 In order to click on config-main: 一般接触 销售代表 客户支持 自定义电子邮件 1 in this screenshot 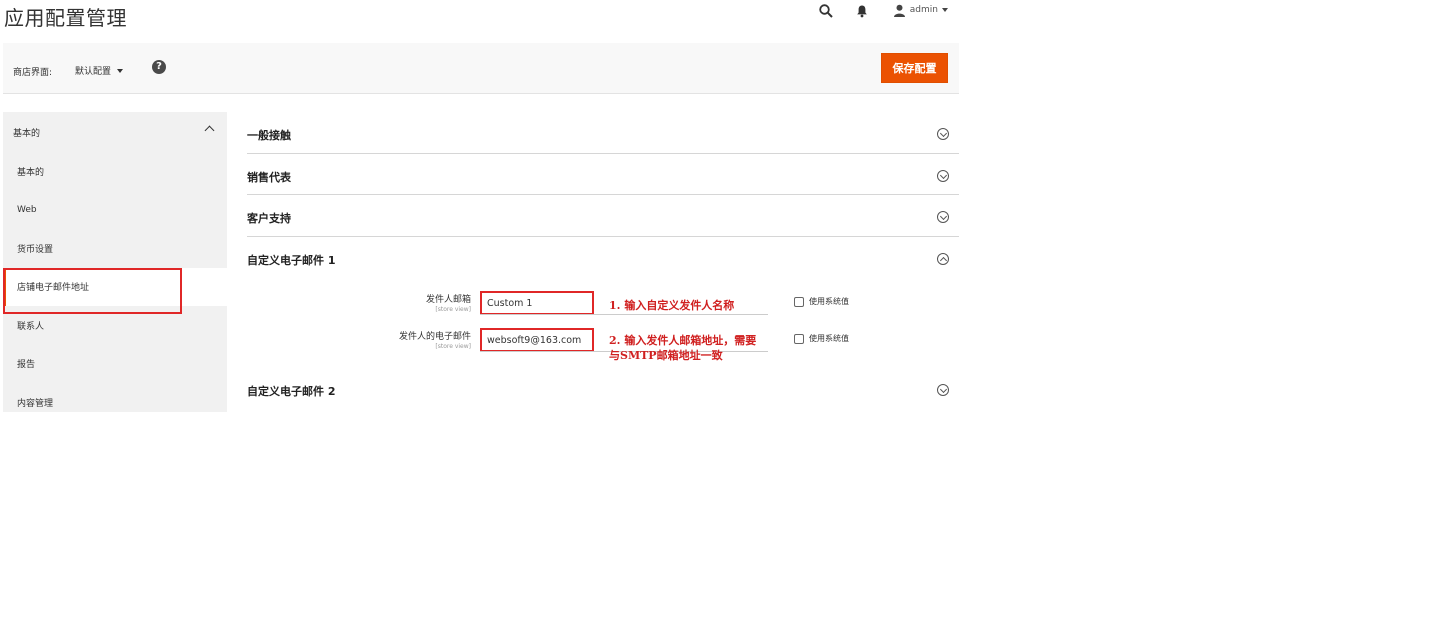, I will do `click(603, 195)`.